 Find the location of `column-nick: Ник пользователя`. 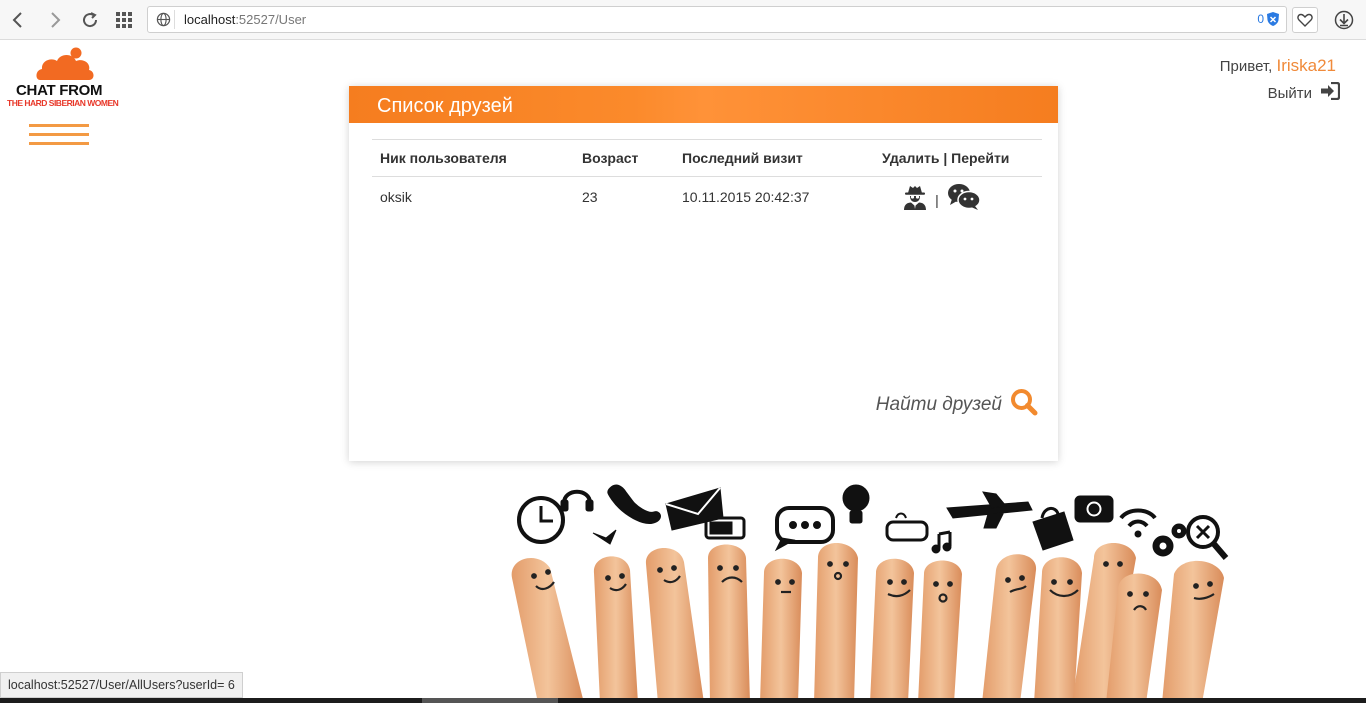

column-nick: Ник пользователя is located at coordinates (473, 158).